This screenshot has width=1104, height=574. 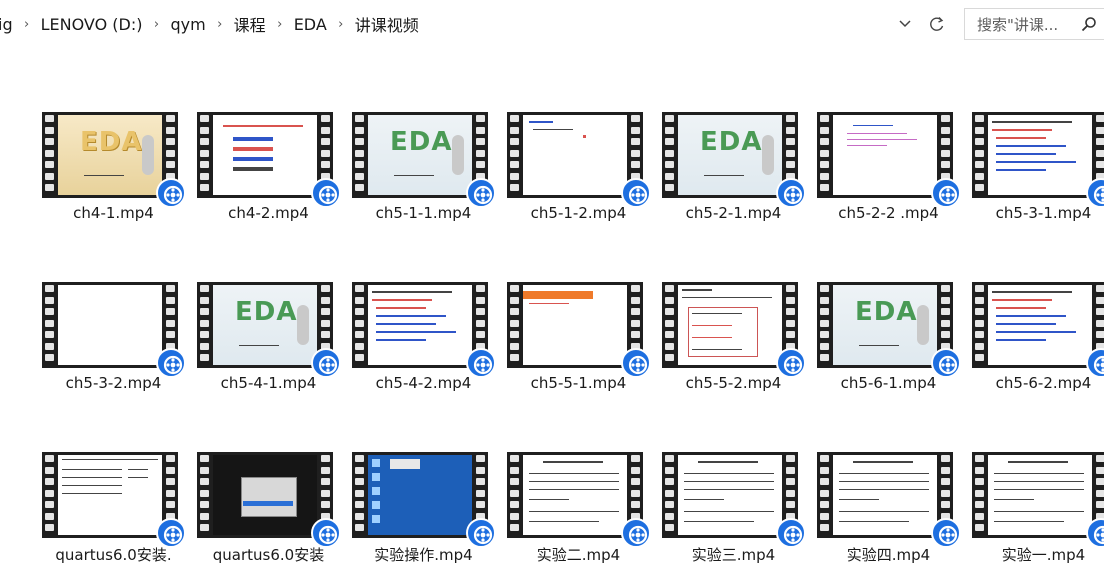 I want to click on file-item: 实验操作.mp4, so click(x=423, y=509).